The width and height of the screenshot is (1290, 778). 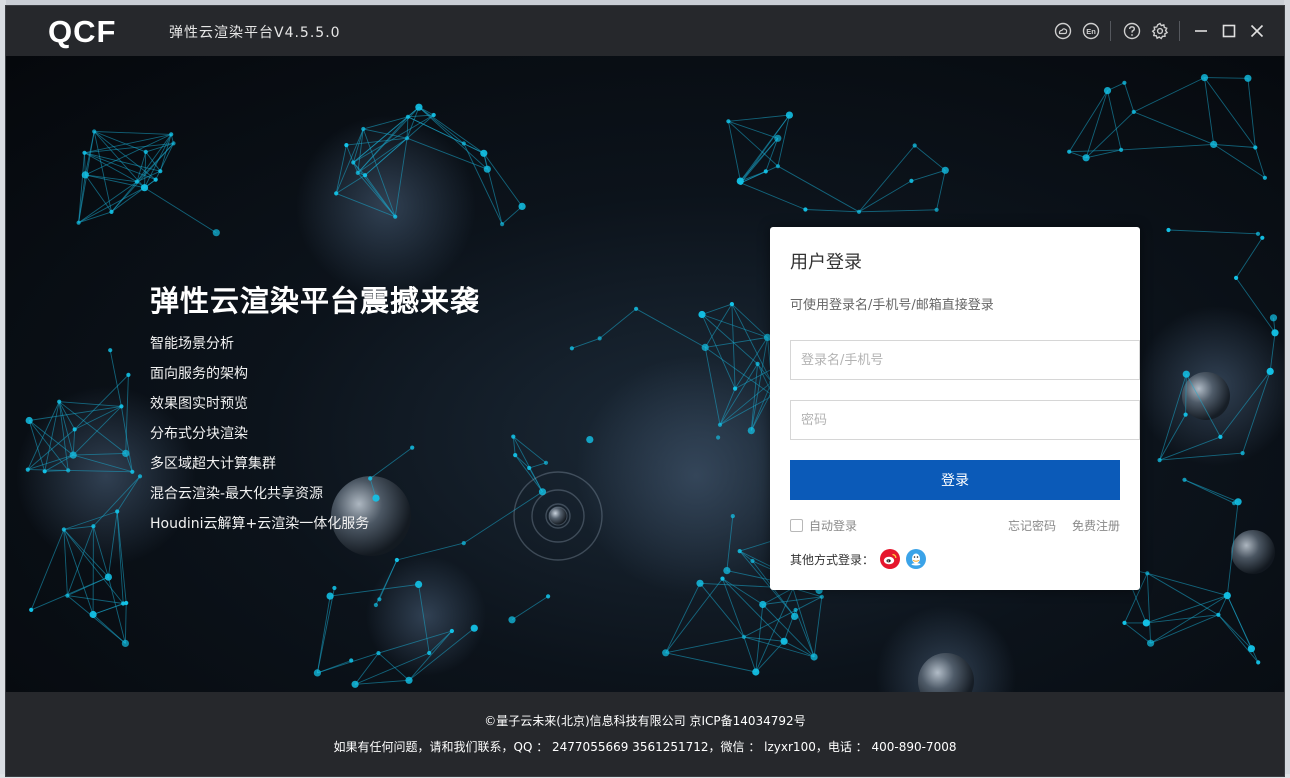 I want to click on weibo-icon, so click(x=890, y=559).